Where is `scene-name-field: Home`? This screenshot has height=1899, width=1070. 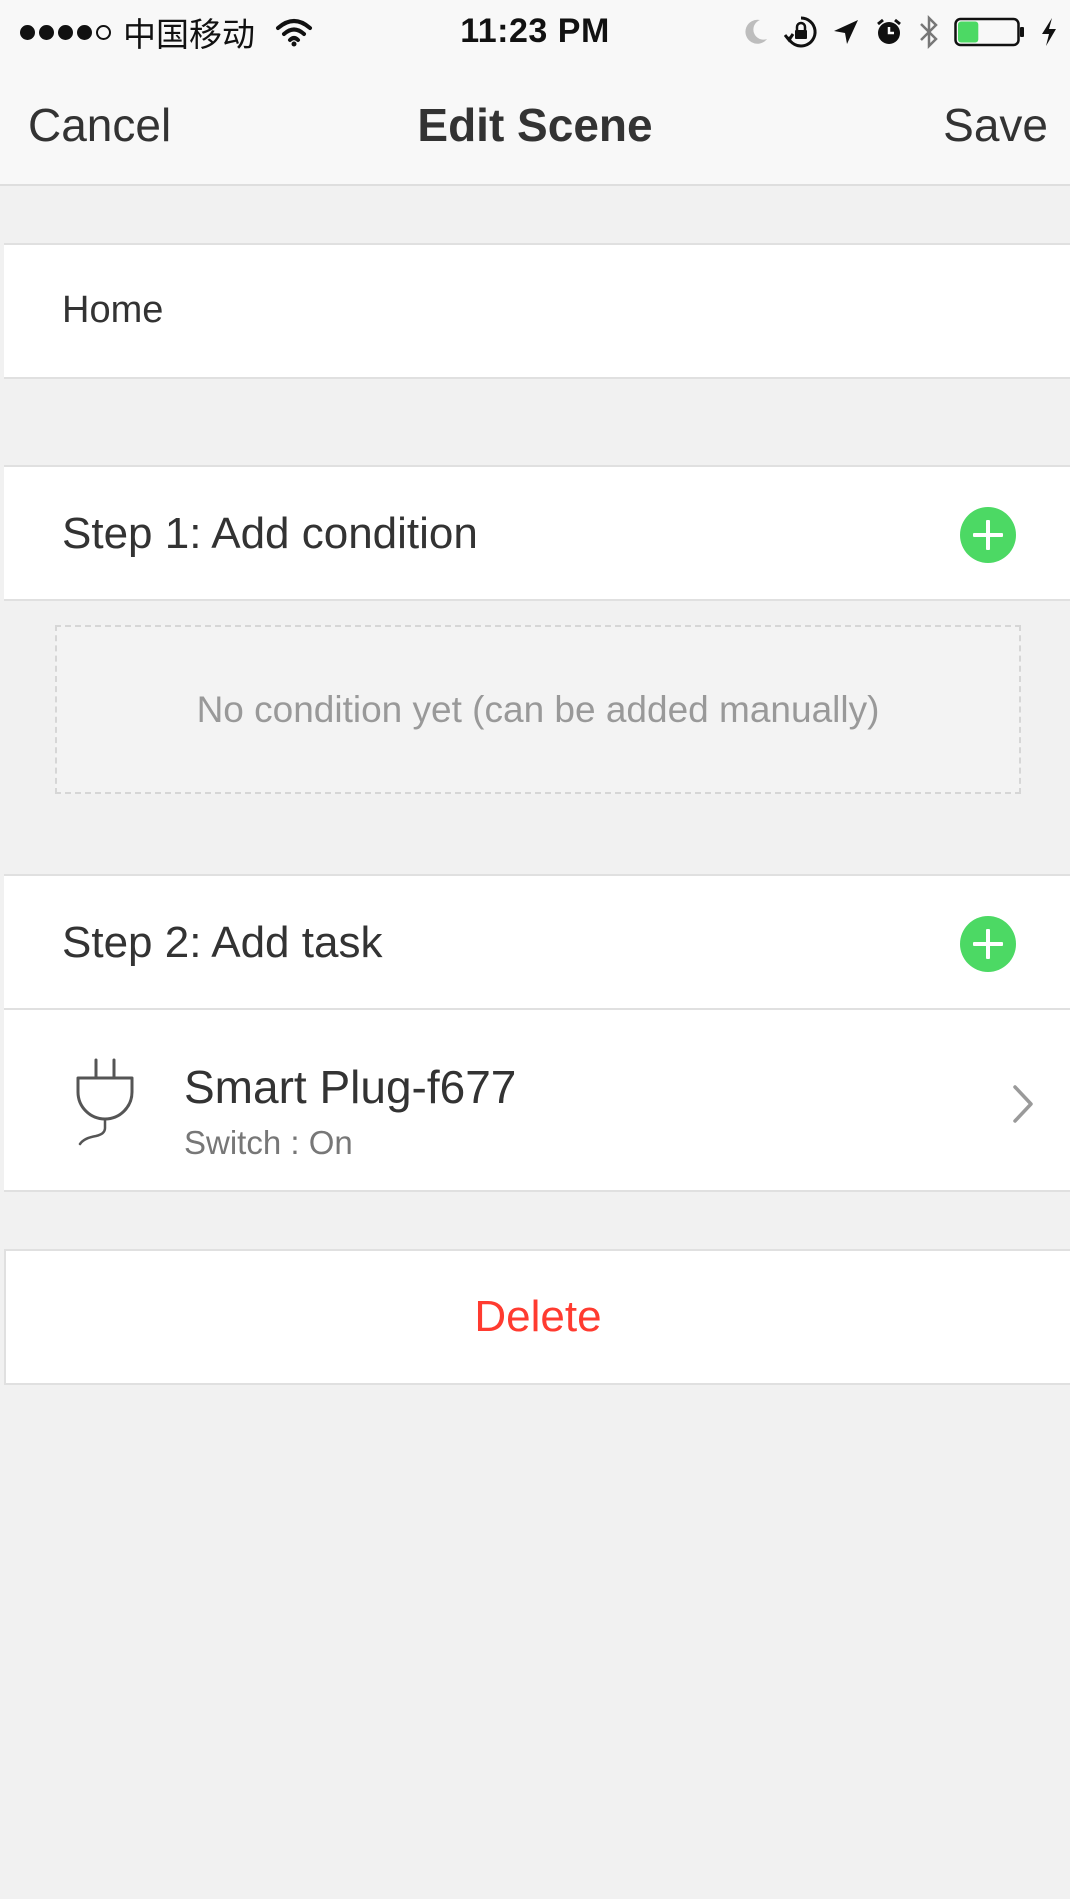 scene-name-field: Home is located at coordinates (112, 310).